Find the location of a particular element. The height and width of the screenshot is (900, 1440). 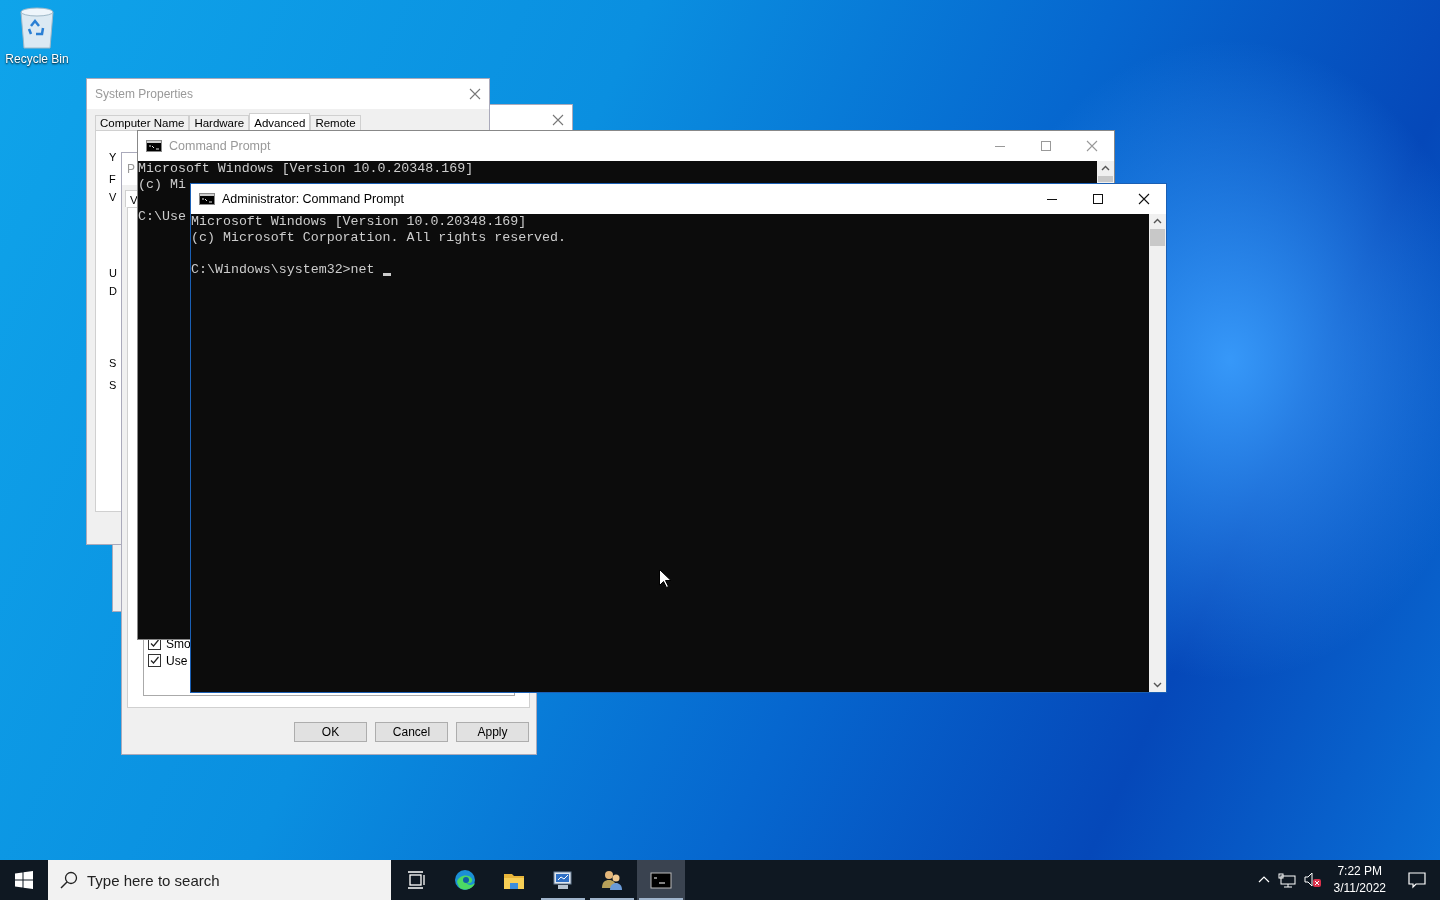

browser-icon is located at coordinates (465, 880).